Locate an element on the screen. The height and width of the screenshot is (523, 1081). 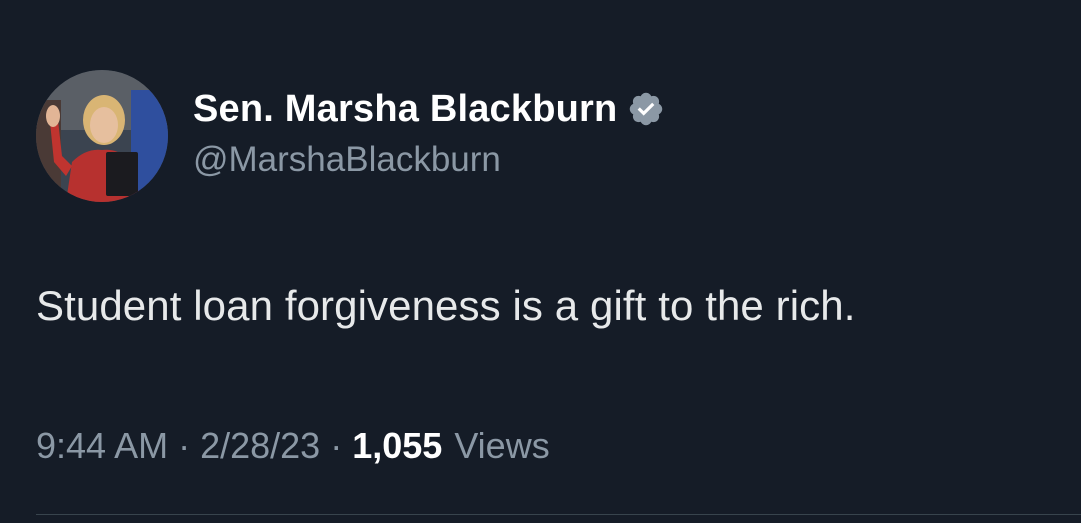
author-display-name: Sen. Marsha Blackburn is located at coordinates (405, 109).